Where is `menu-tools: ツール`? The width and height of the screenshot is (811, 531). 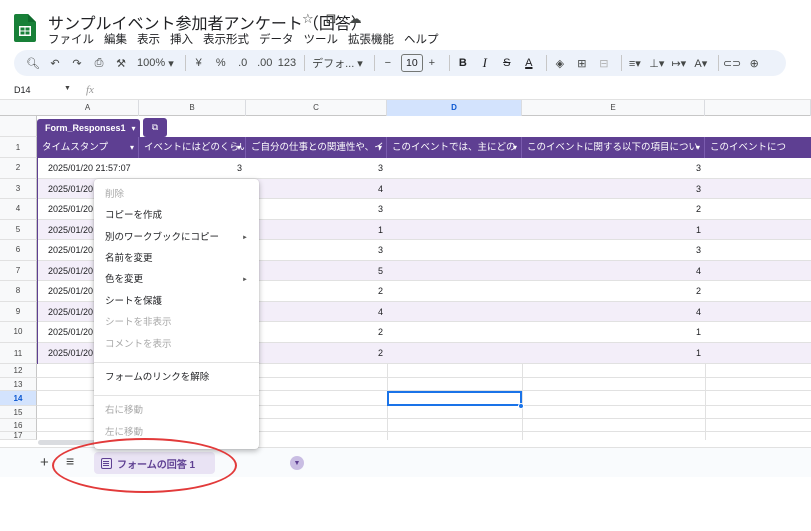 menu-tools: ツール is located at coordinates (321, 39).